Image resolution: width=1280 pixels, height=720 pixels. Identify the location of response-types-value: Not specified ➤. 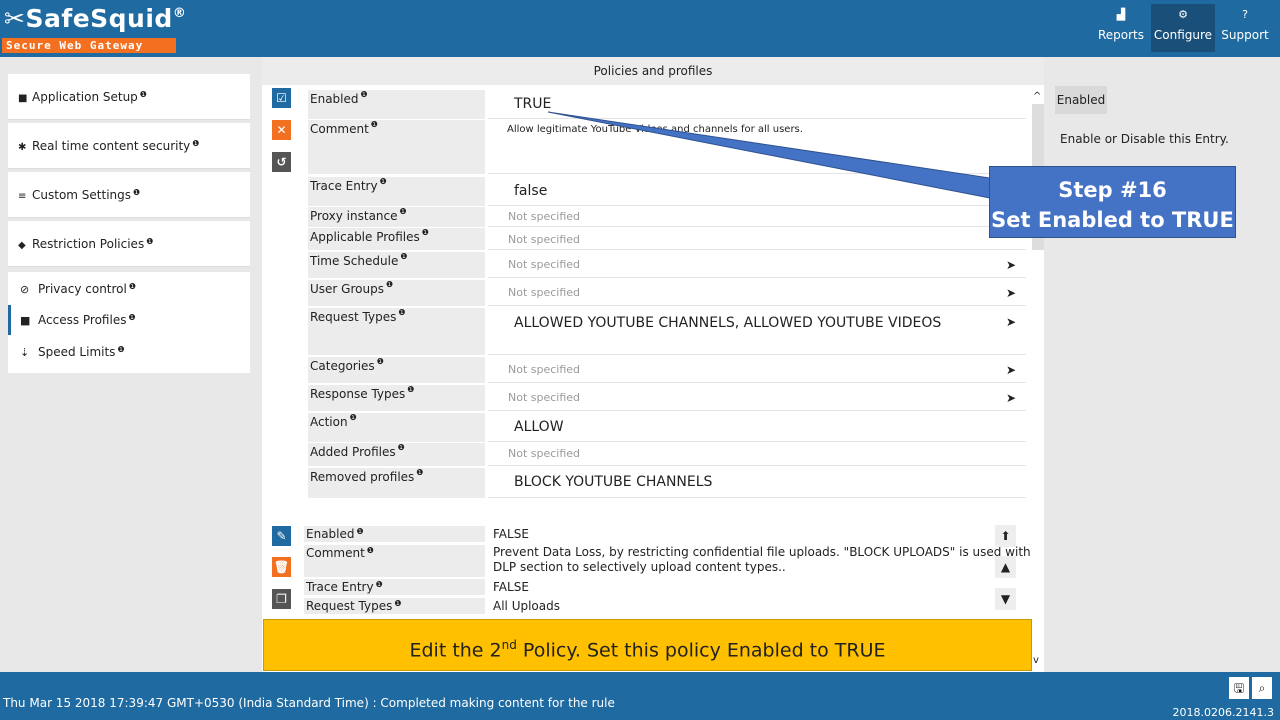
(757, 398).